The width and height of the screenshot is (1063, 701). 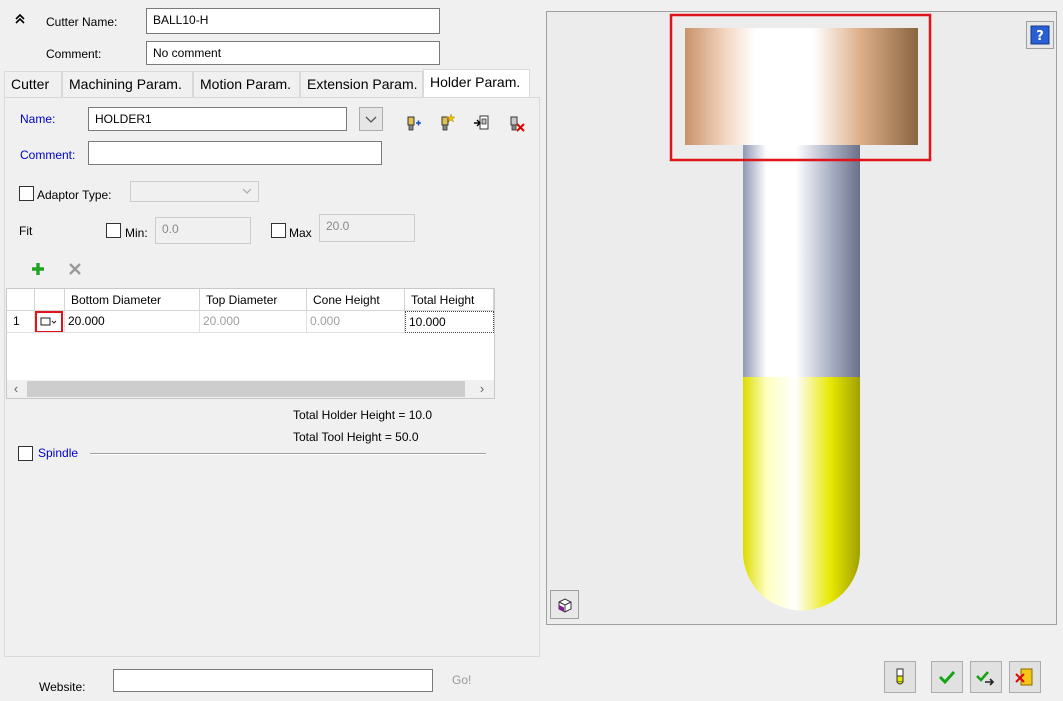 I want to click on adaptor-type-label: Adaptor Type:, so click(x=74, y=195).